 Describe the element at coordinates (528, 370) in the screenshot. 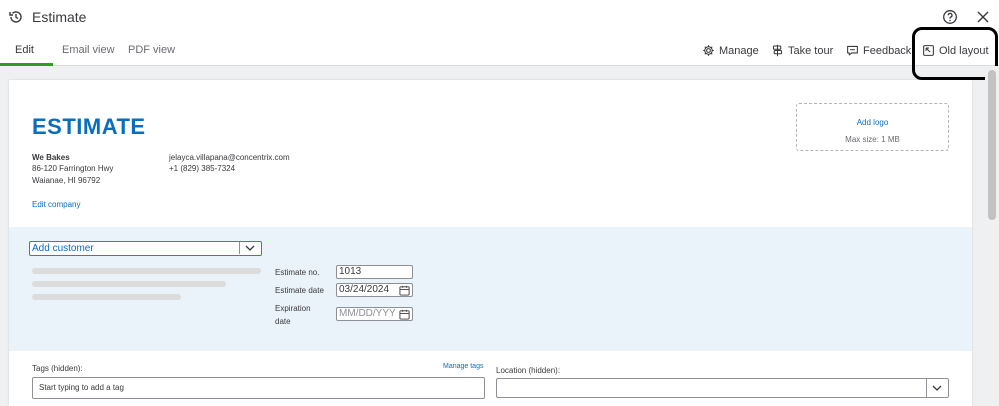

I see `location-label: Location (hidden):` at that location.